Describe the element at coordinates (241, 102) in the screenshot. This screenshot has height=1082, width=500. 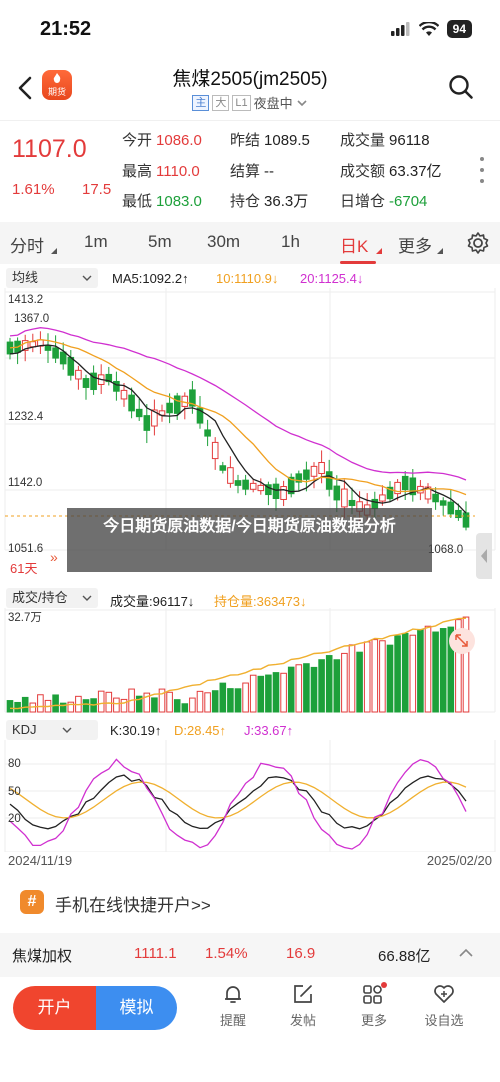
I see `tag-l1: L1` at that location.